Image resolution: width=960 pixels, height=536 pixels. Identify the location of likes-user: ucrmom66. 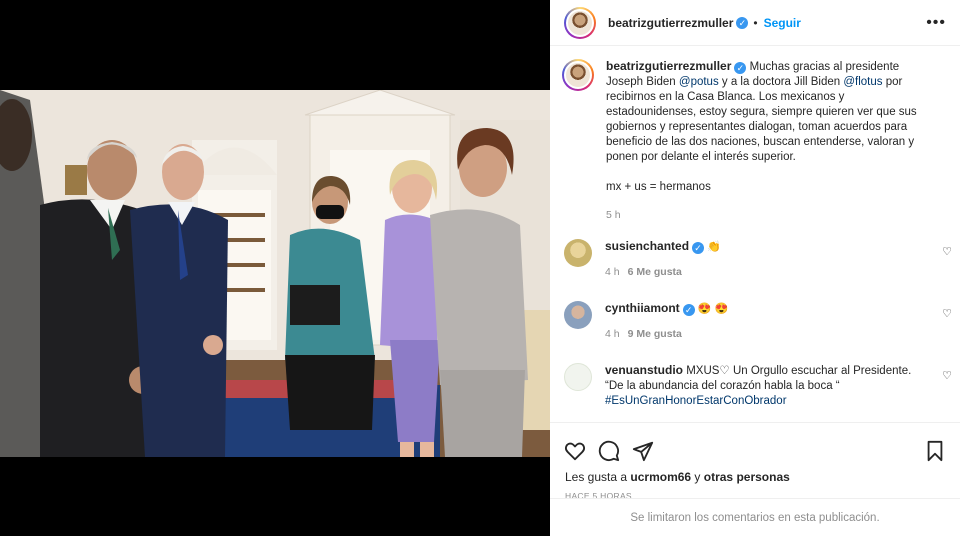
(660, 477).